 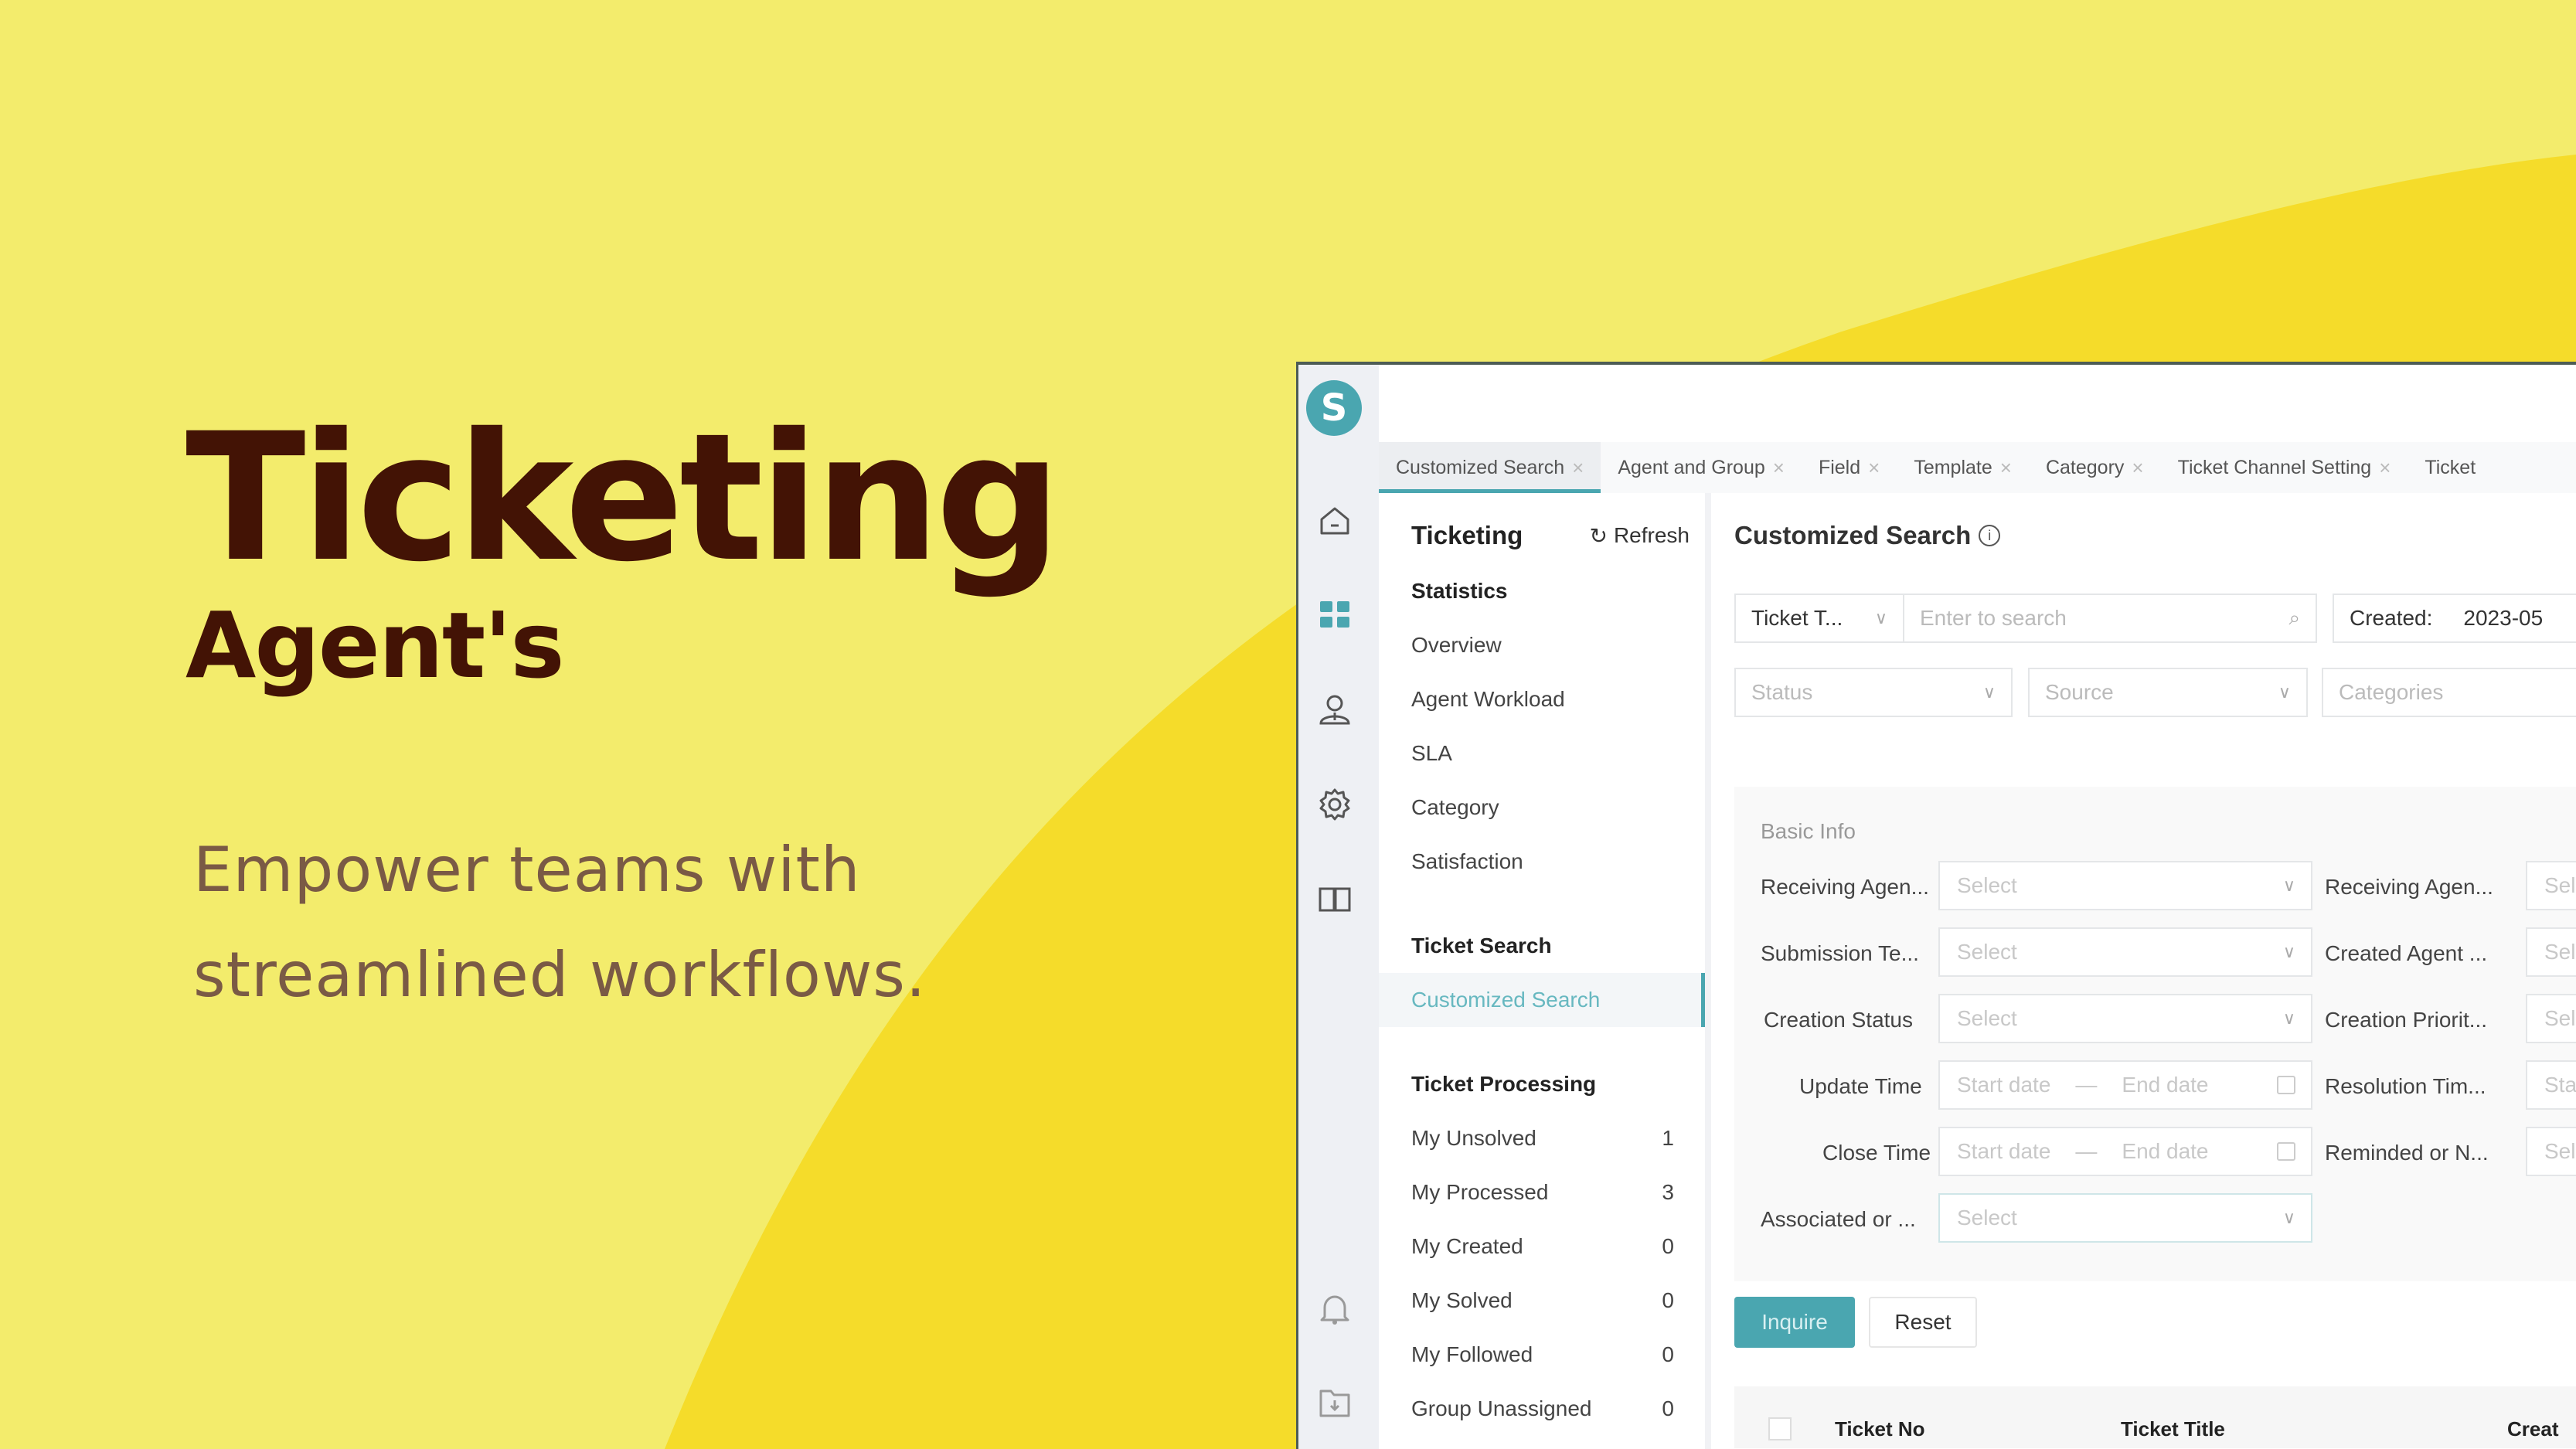 I want to click on created-date-range: Created: 2023-05, so click(x=2454, y=618).